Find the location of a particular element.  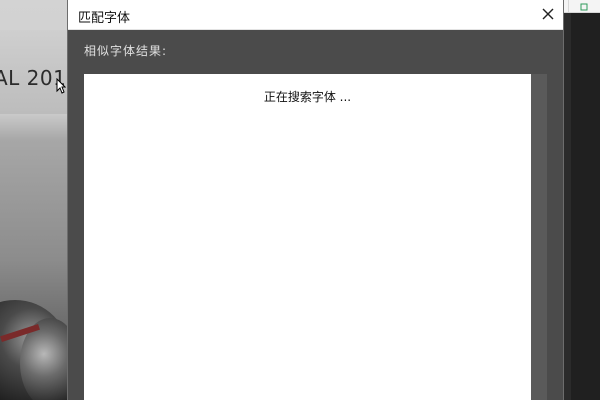

right-panel-area is located at coordinates (585, 200).